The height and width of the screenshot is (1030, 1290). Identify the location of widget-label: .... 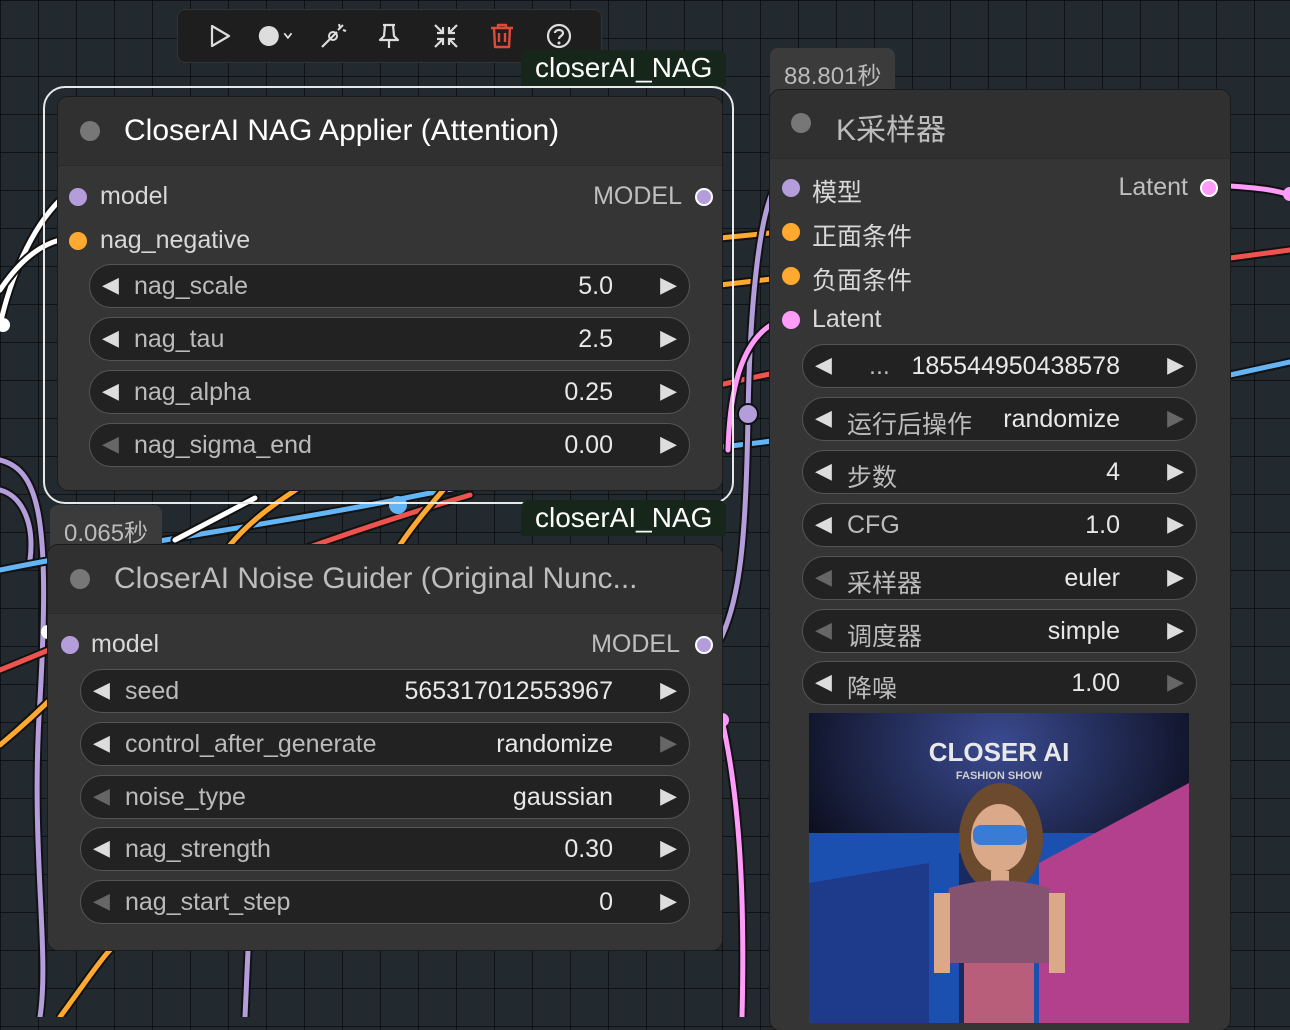
(879, 366).